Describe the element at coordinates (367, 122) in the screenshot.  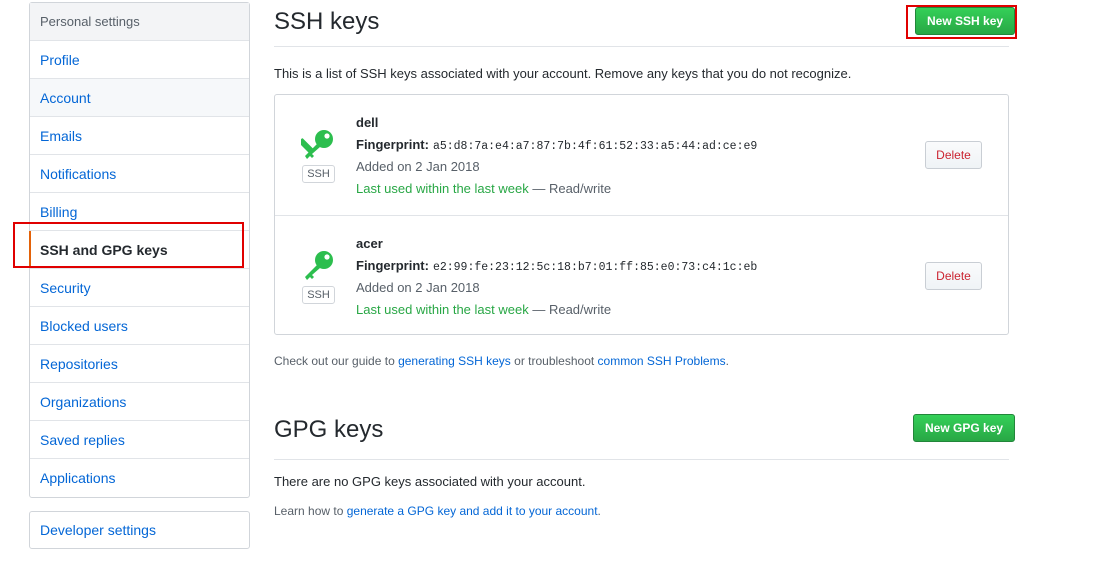
I see `ssh-key-name: dell` at that location.